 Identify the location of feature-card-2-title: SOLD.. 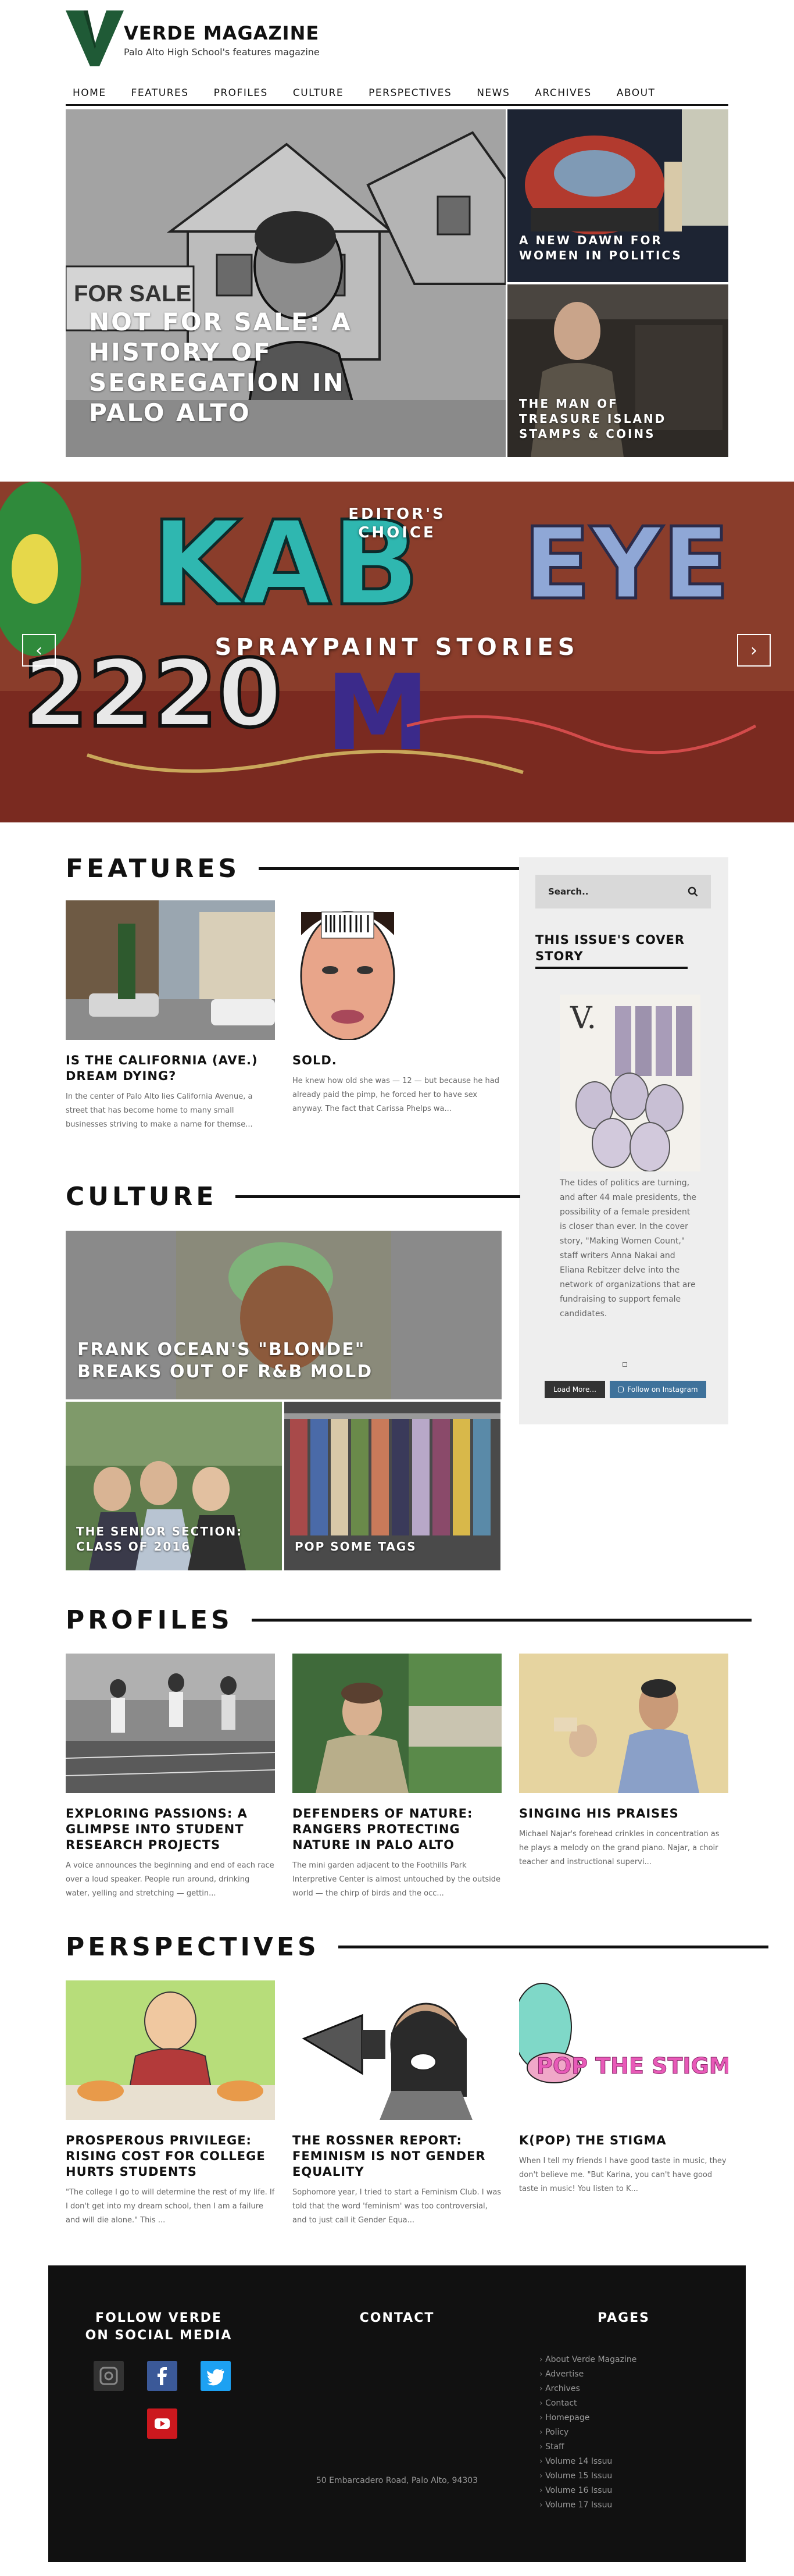
(397, 1060).